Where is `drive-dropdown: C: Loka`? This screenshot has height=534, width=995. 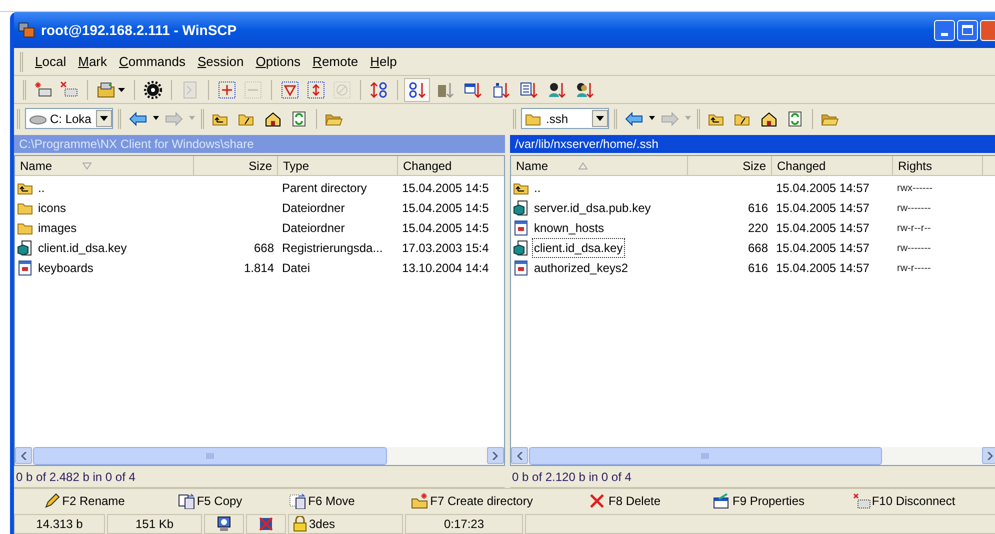
drive-dropdown: C: Loka is located at coordinates (69, 118).